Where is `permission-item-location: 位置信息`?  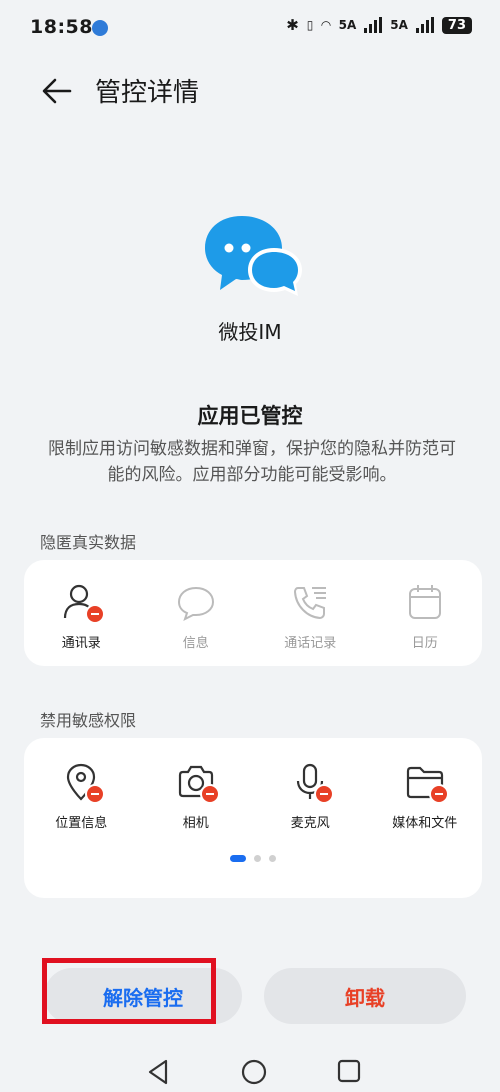
permission-item-location: 位置信息 is located at coordinates (81, 796).